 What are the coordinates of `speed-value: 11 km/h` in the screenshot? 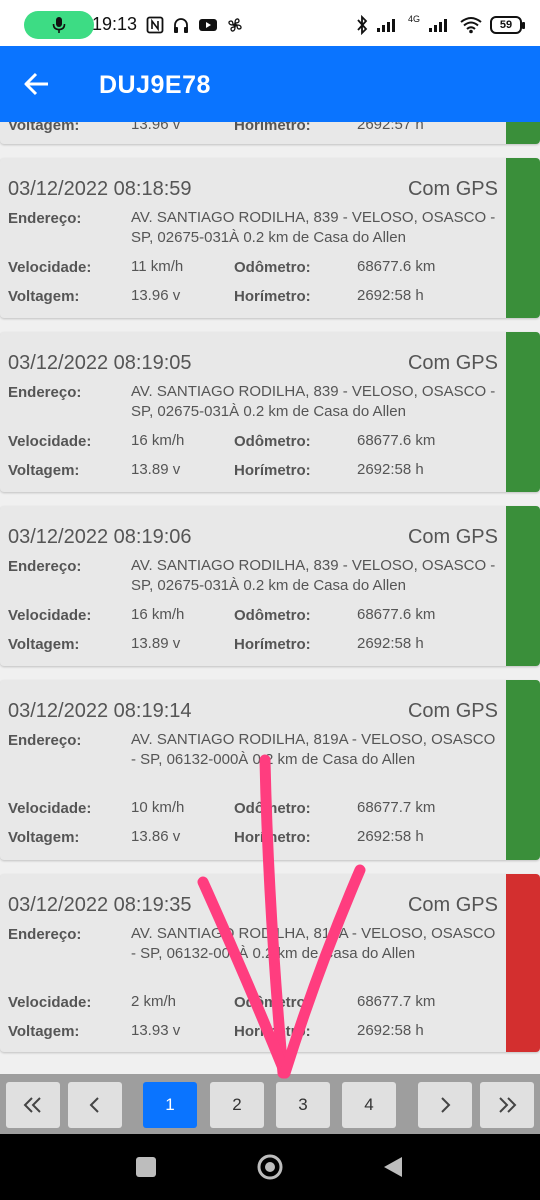 It's located at (157, 266).